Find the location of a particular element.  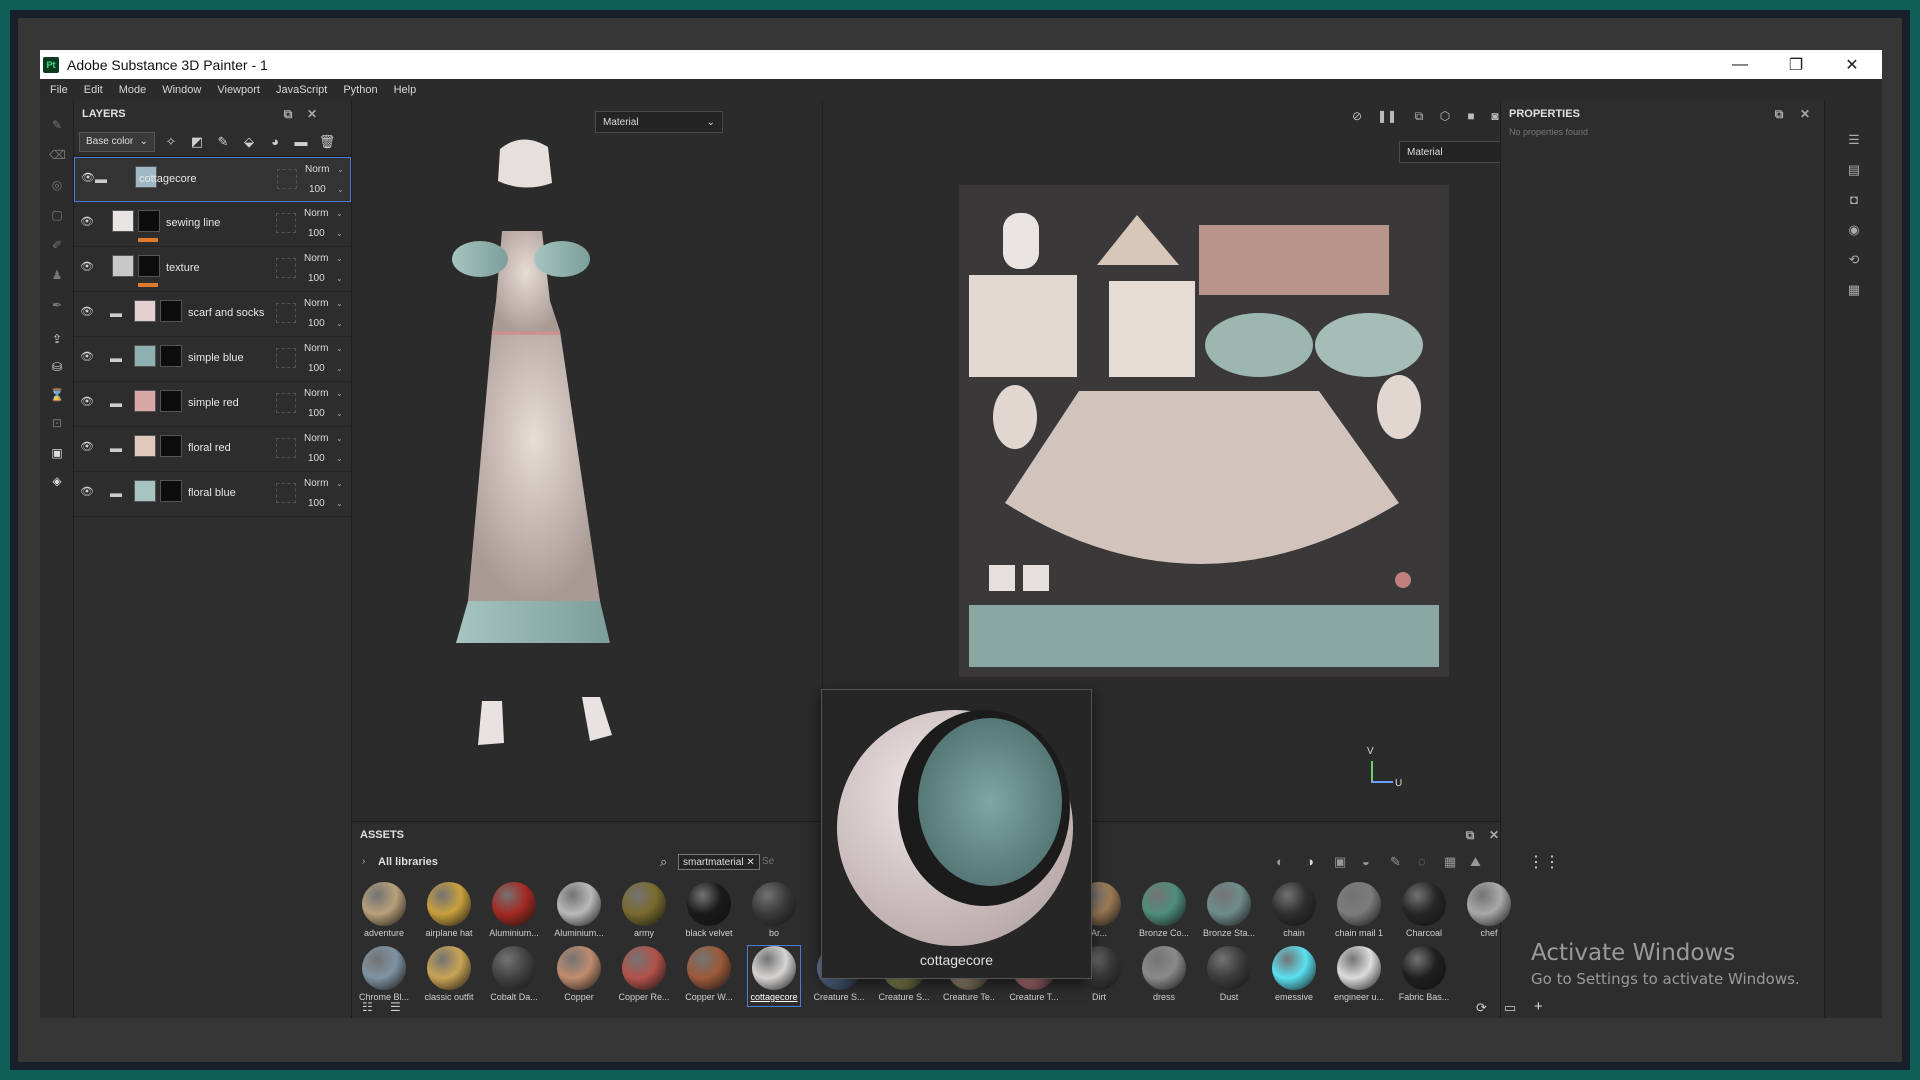

split-view-icon: ⧉ is located at coordinates (1419, 116).